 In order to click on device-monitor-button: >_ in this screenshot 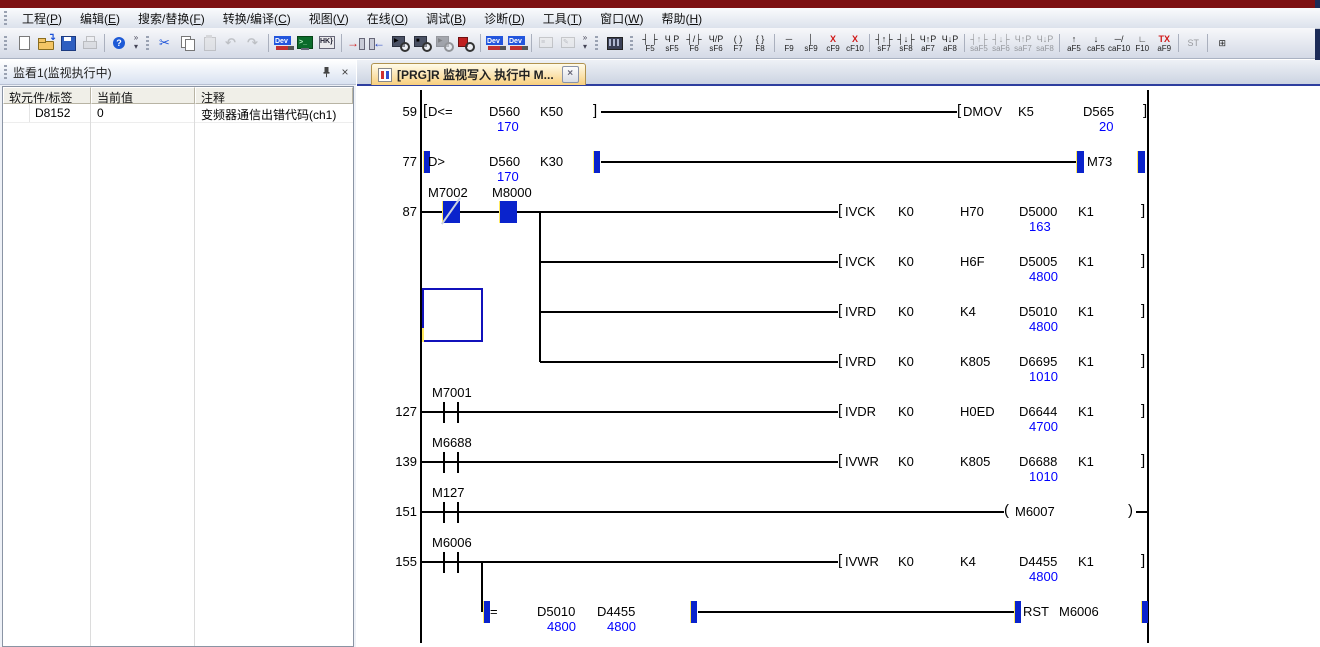, I will do `click(305, 43)`.